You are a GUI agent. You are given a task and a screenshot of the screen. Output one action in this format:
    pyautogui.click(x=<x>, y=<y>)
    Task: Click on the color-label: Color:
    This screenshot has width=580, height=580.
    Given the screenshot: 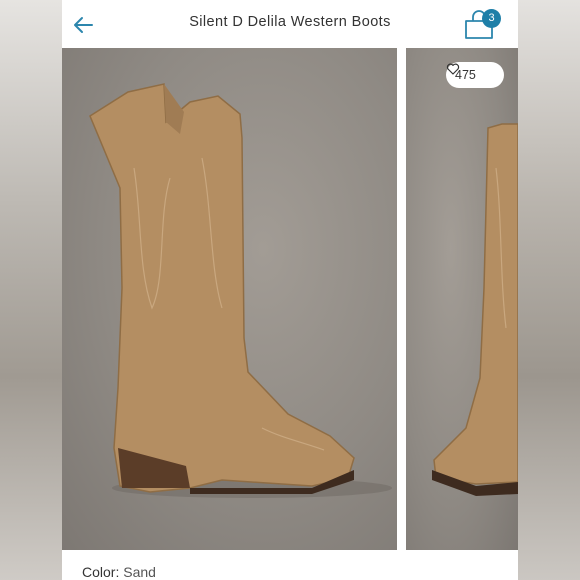 What is the action you would take?
    pyautogui.click(x=101, y=572)
    